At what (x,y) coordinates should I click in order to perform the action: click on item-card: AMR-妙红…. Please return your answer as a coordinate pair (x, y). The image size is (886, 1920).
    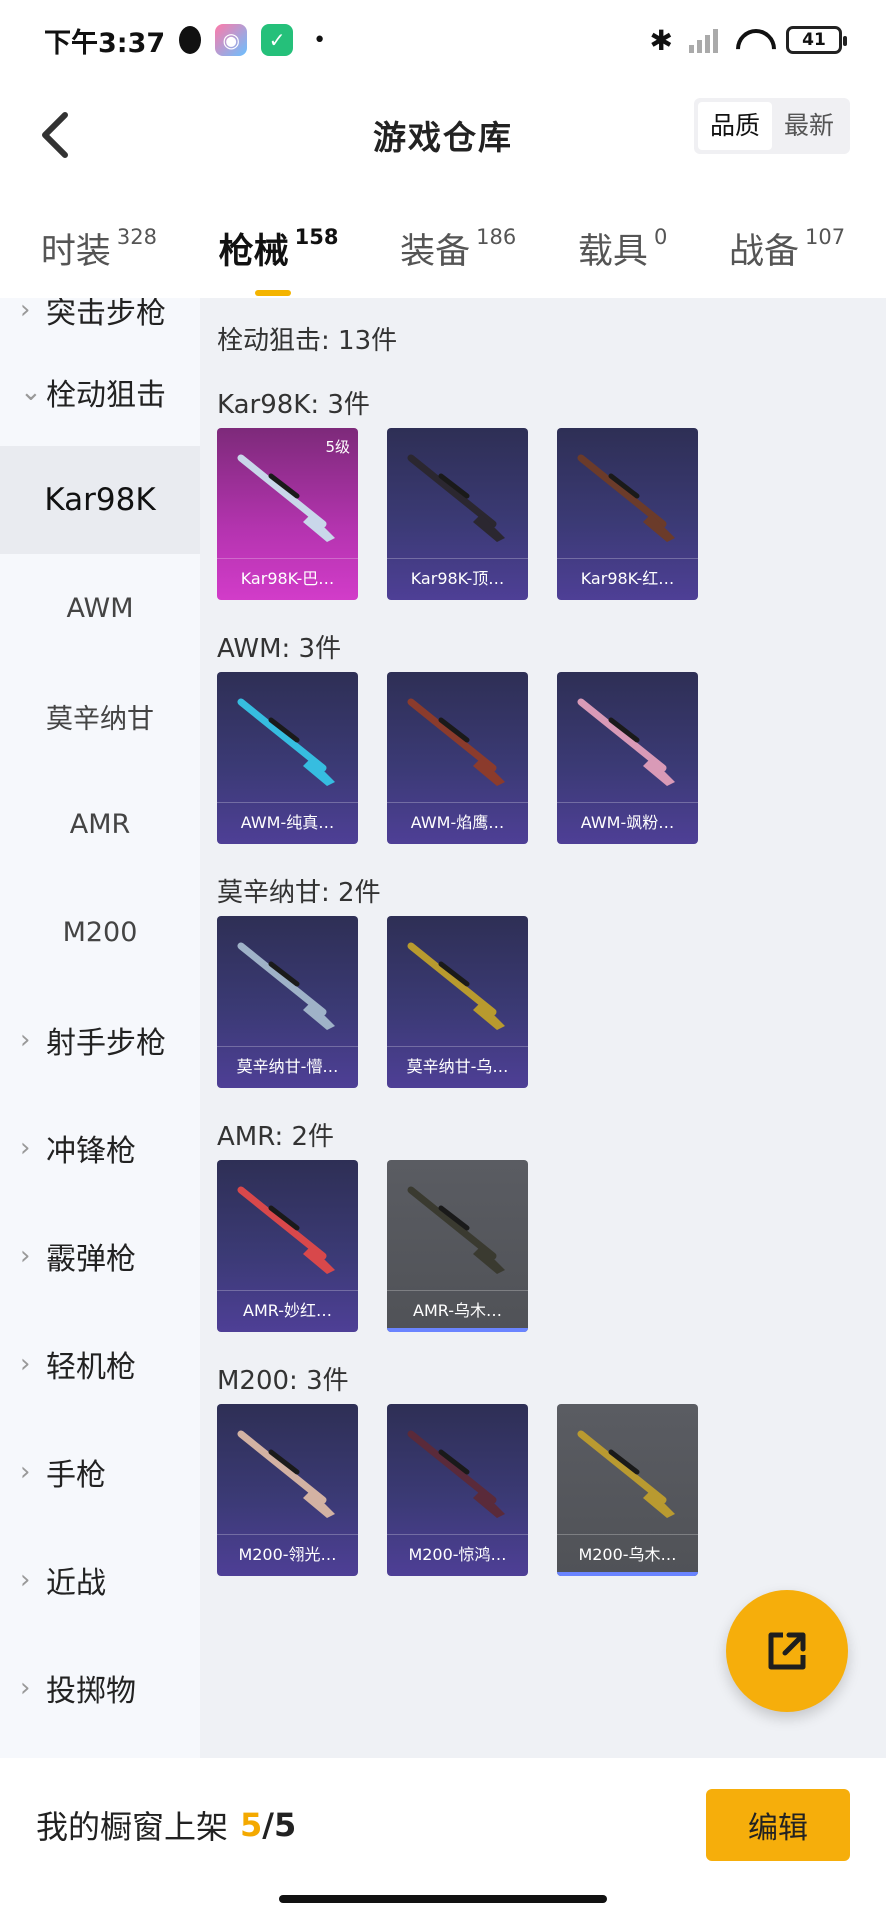
    Looking at the image, I should click on (287, 1246).